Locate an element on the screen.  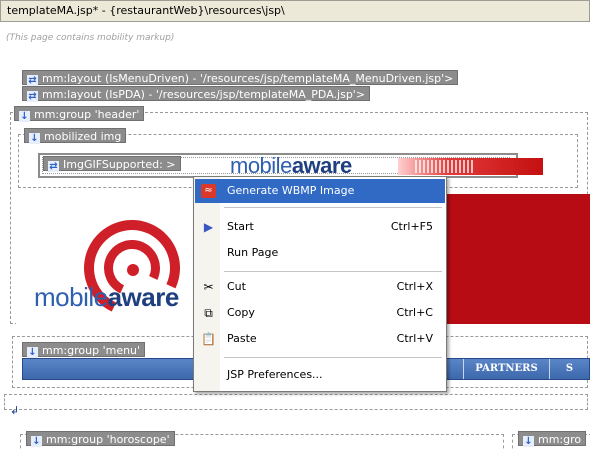
group-right-tag: ↓ mm:gro is located at coordinates (552, 439).